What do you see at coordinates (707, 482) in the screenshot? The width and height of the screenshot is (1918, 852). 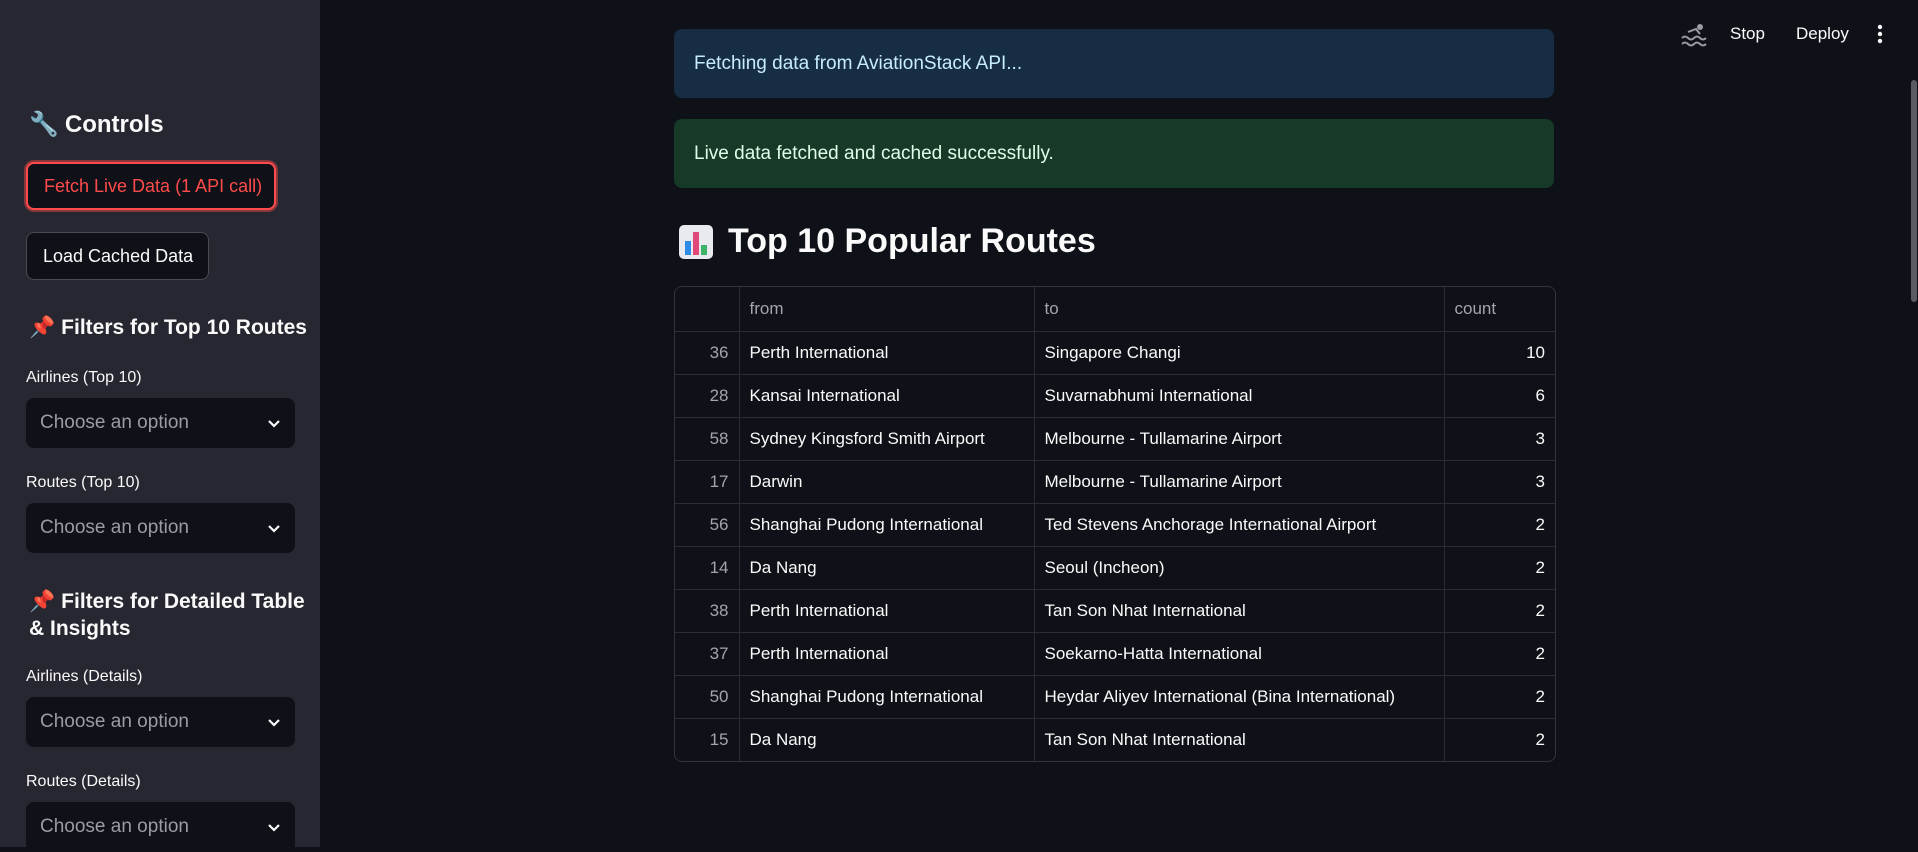 I see `row-index: 17` at bounding box center [707, 482].